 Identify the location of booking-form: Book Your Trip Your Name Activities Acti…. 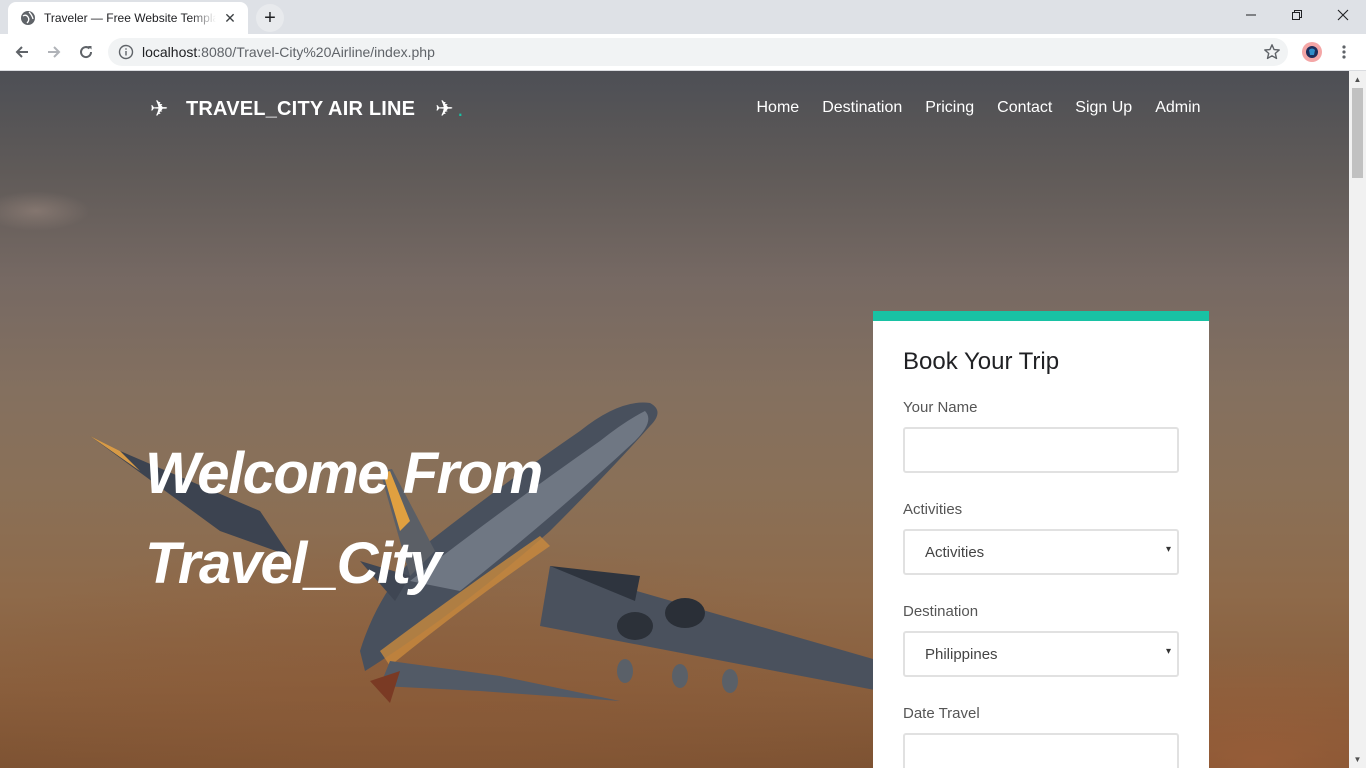
(1041, 539).